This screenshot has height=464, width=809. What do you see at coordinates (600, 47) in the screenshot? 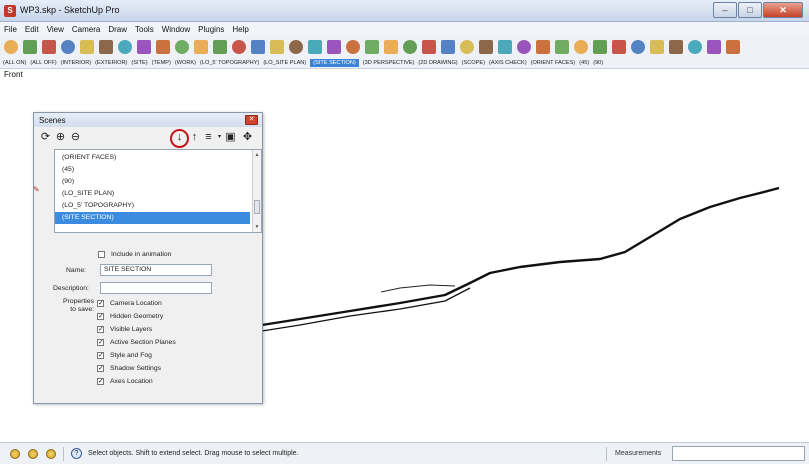
I see `layers-icon` at bounding box center [600, 47].